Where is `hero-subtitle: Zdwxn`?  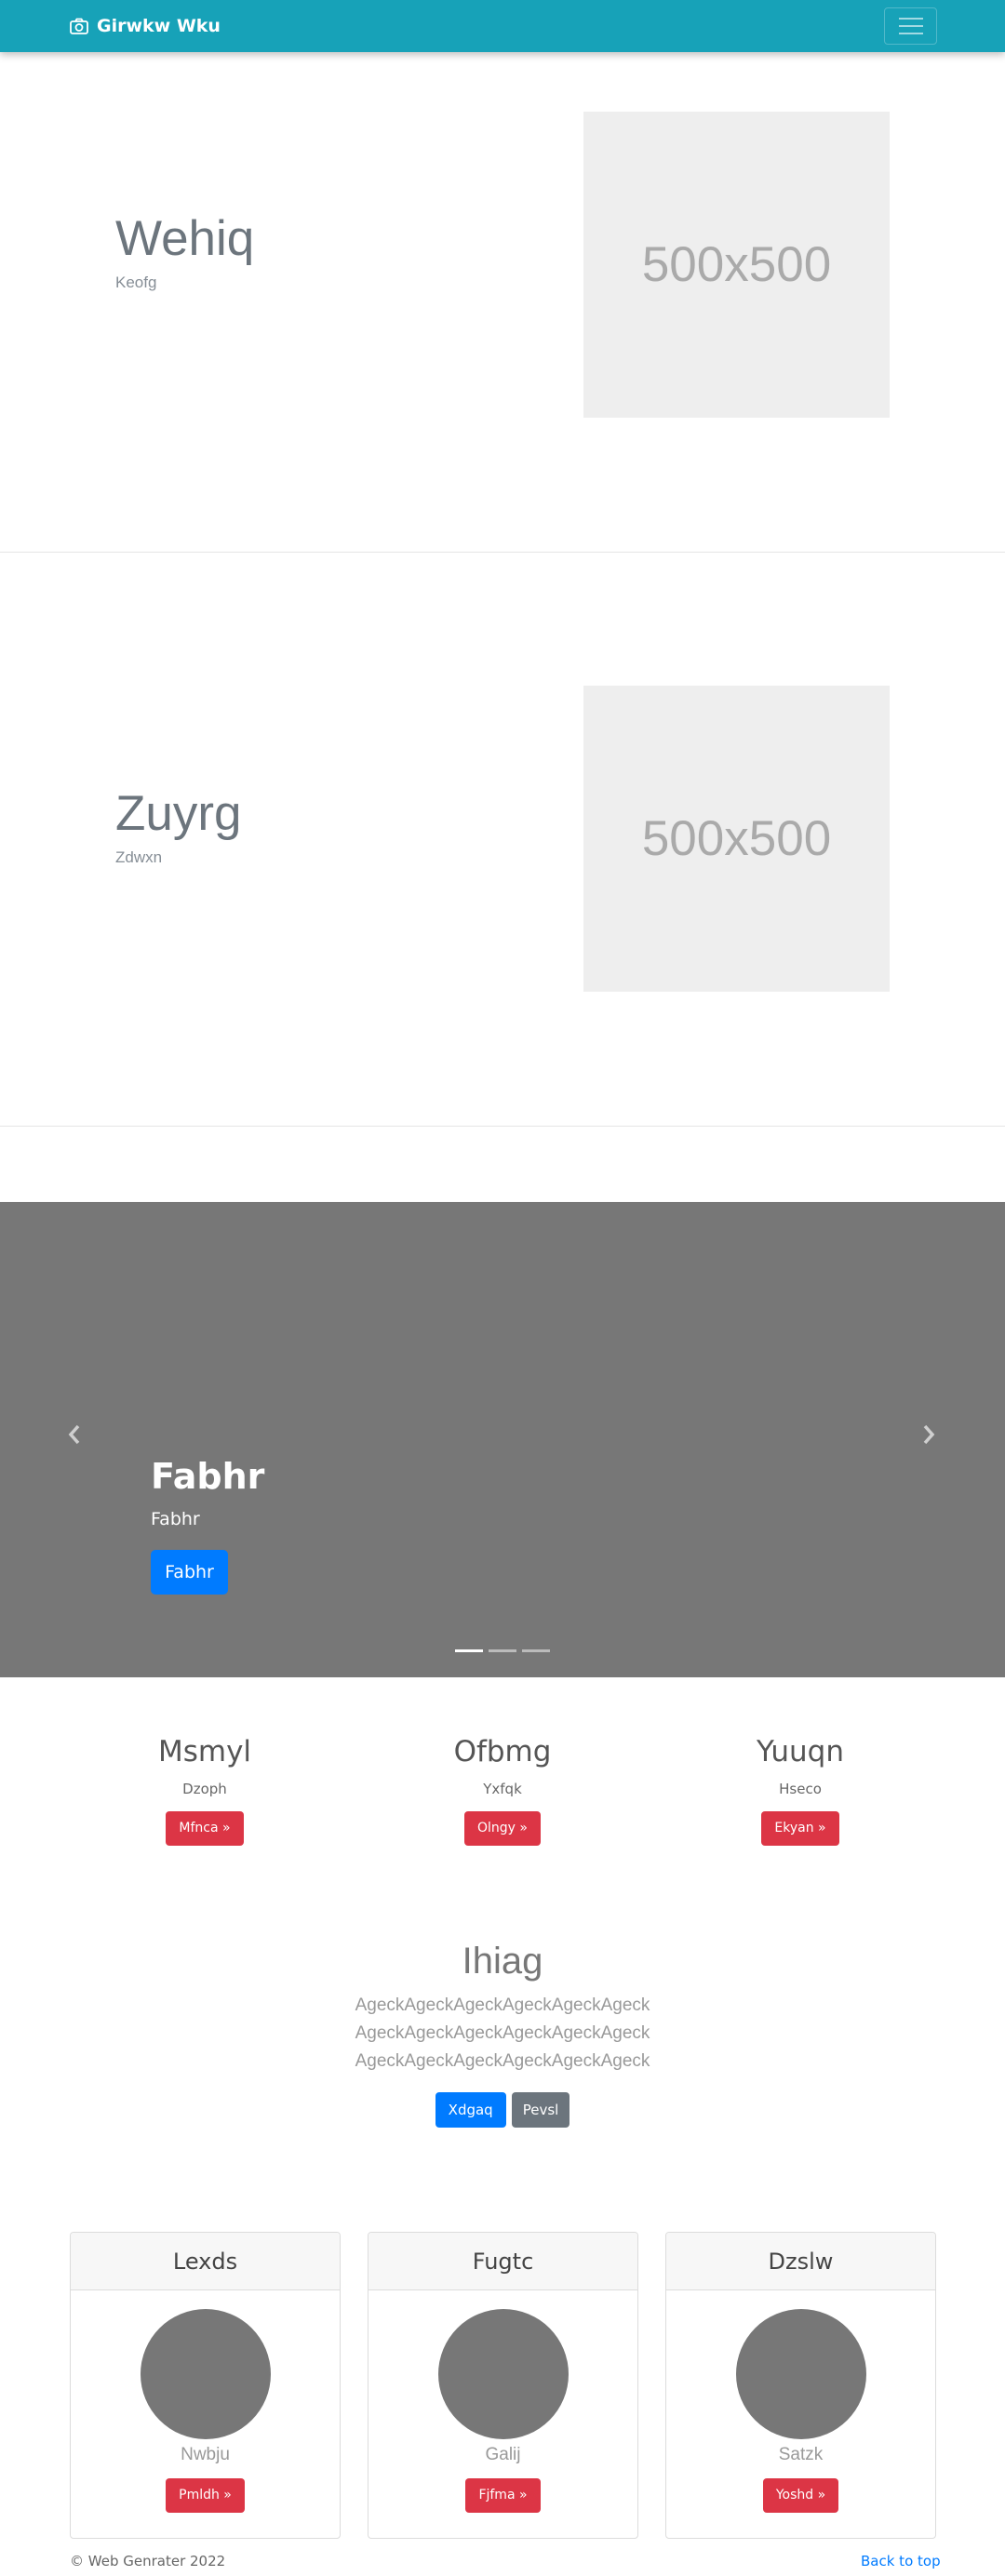 hero-subtitle: Zdwxn is located at coordinates (139, 857).